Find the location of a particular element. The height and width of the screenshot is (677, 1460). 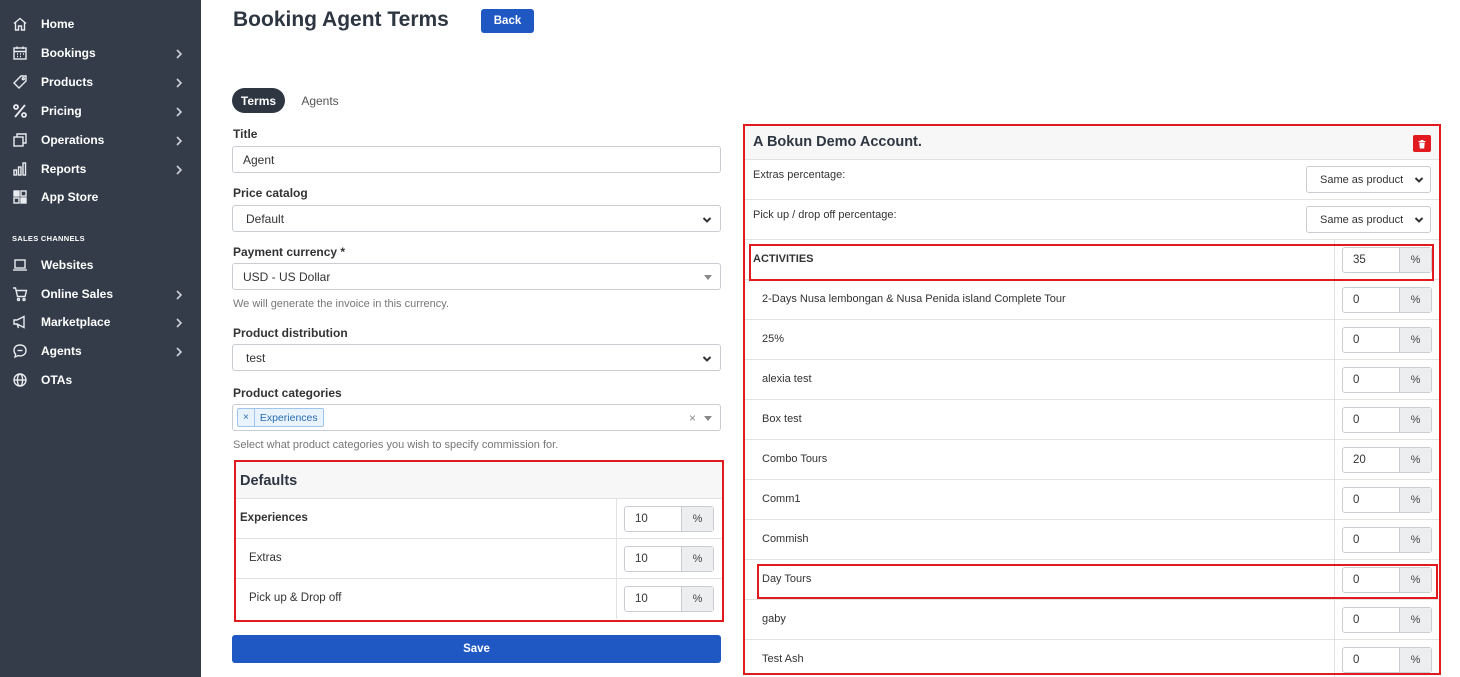

tab-agents: Agents is located at coordinates (320, 100).